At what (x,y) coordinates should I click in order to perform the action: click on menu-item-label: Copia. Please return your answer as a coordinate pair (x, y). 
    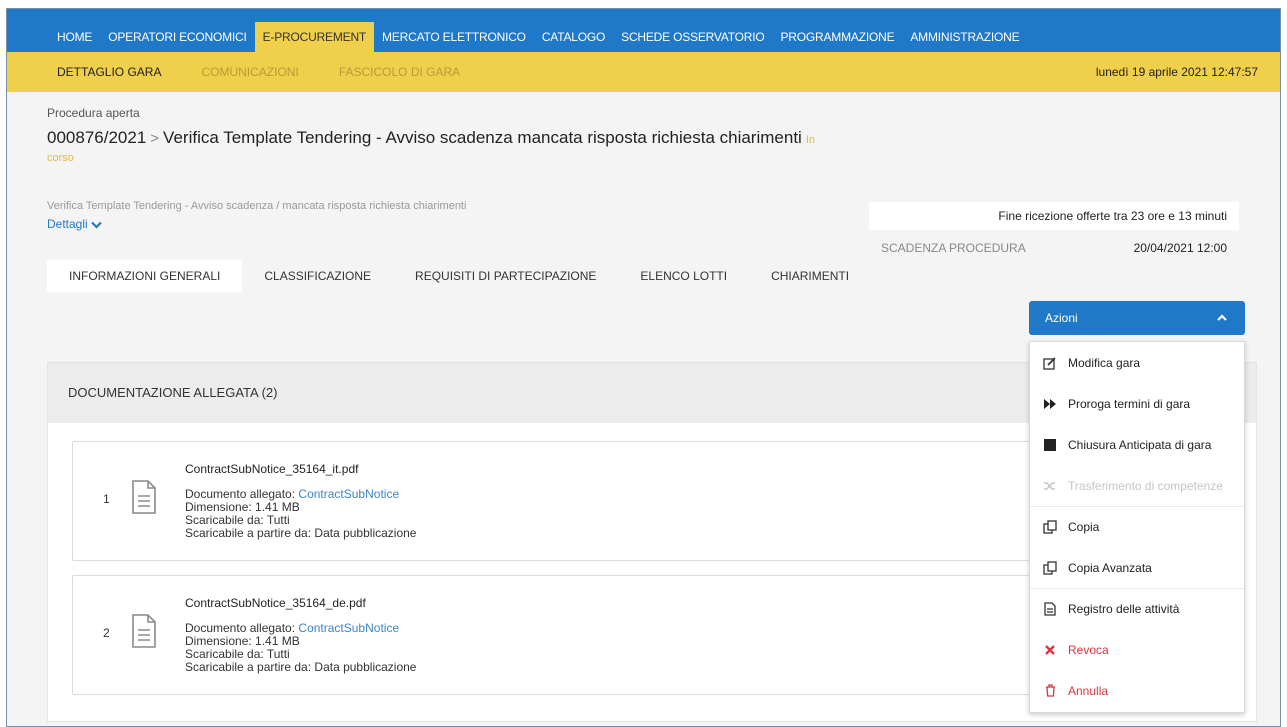
    Looking at the image, I should click on (1084, 527).